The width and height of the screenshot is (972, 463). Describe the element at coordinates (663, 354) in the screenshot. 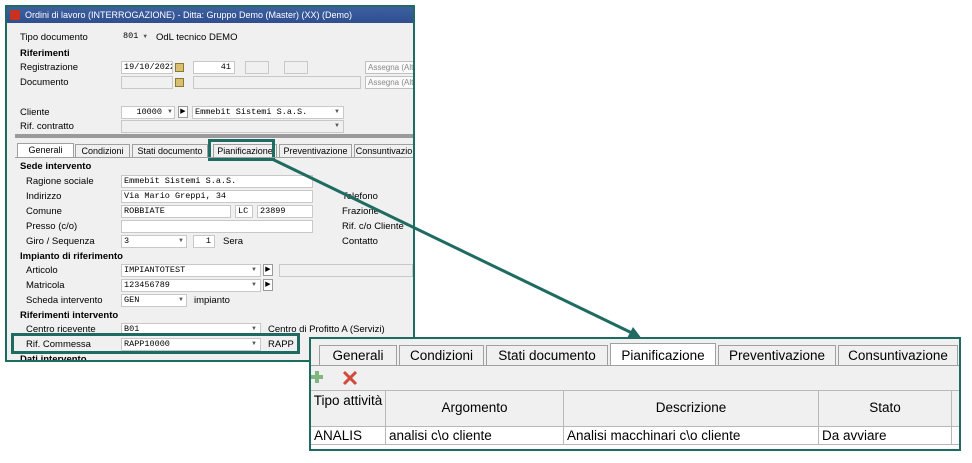

I see `zoom-tab-pianificazione: Pianificazione` at that location.